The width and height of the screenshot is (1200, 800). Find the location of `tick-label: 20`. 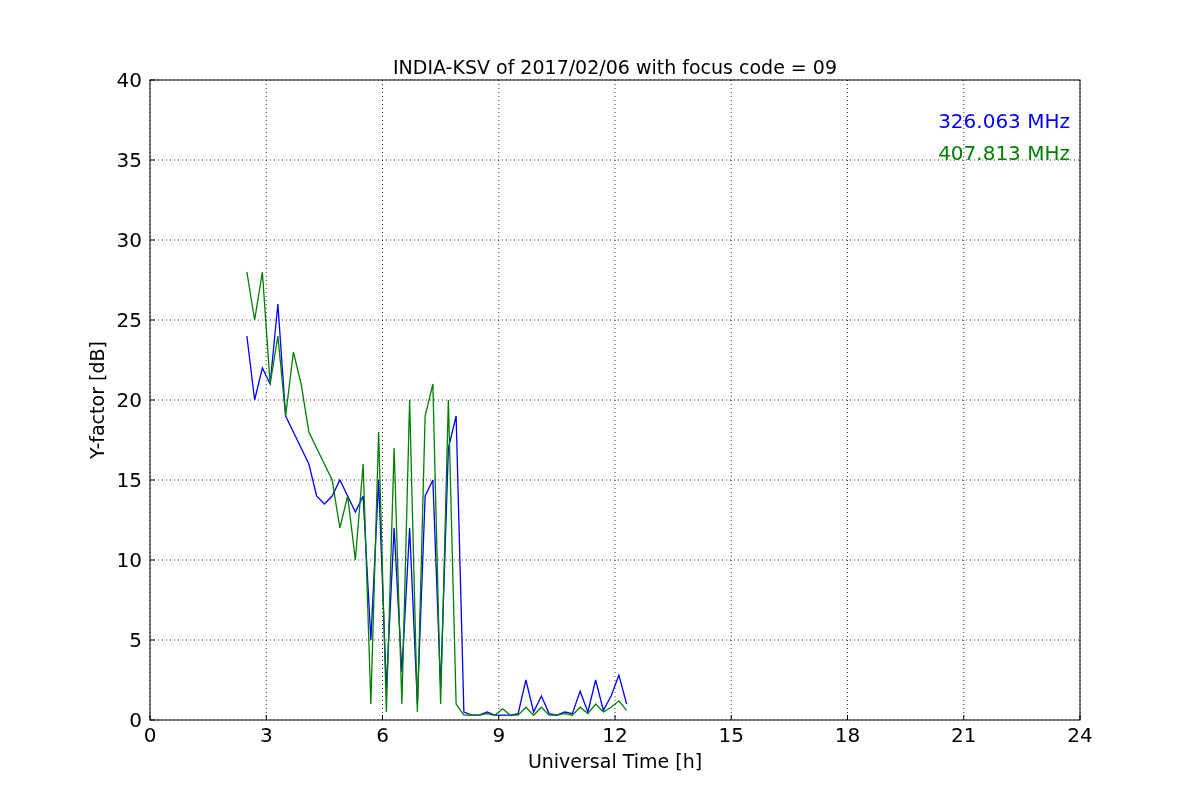

tick-label: 20 is located at coordinates (129, 400).